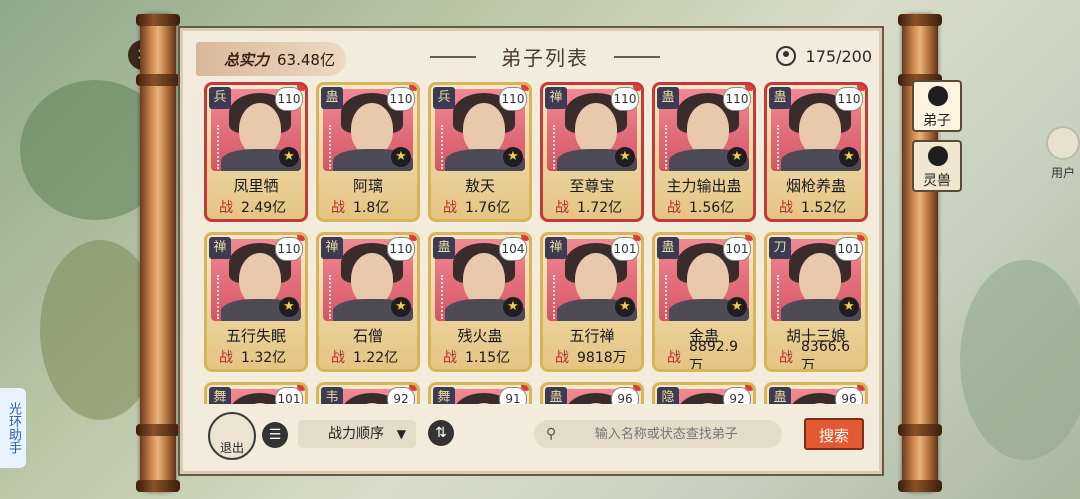 The height and width of the screenshot is (499, 1080). Describe the element at coordinates (256, 152) in the screenshot. I see `disciple-card: 兵 110 ★ 凤里牺战 2.49亿` at that location.